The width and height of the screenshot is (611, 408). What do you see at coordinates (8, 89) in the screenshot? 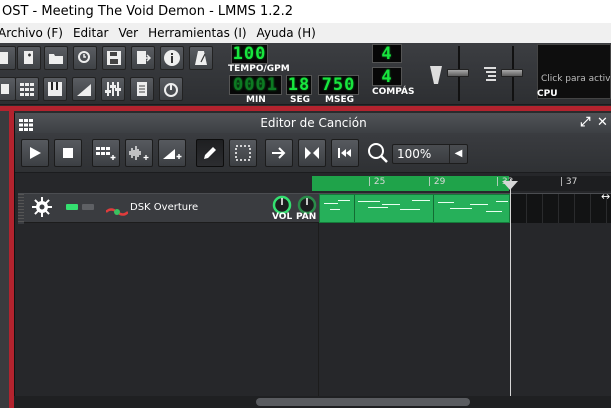
I see `song-editor-toggle-icon` at bounding box center [8, 89].